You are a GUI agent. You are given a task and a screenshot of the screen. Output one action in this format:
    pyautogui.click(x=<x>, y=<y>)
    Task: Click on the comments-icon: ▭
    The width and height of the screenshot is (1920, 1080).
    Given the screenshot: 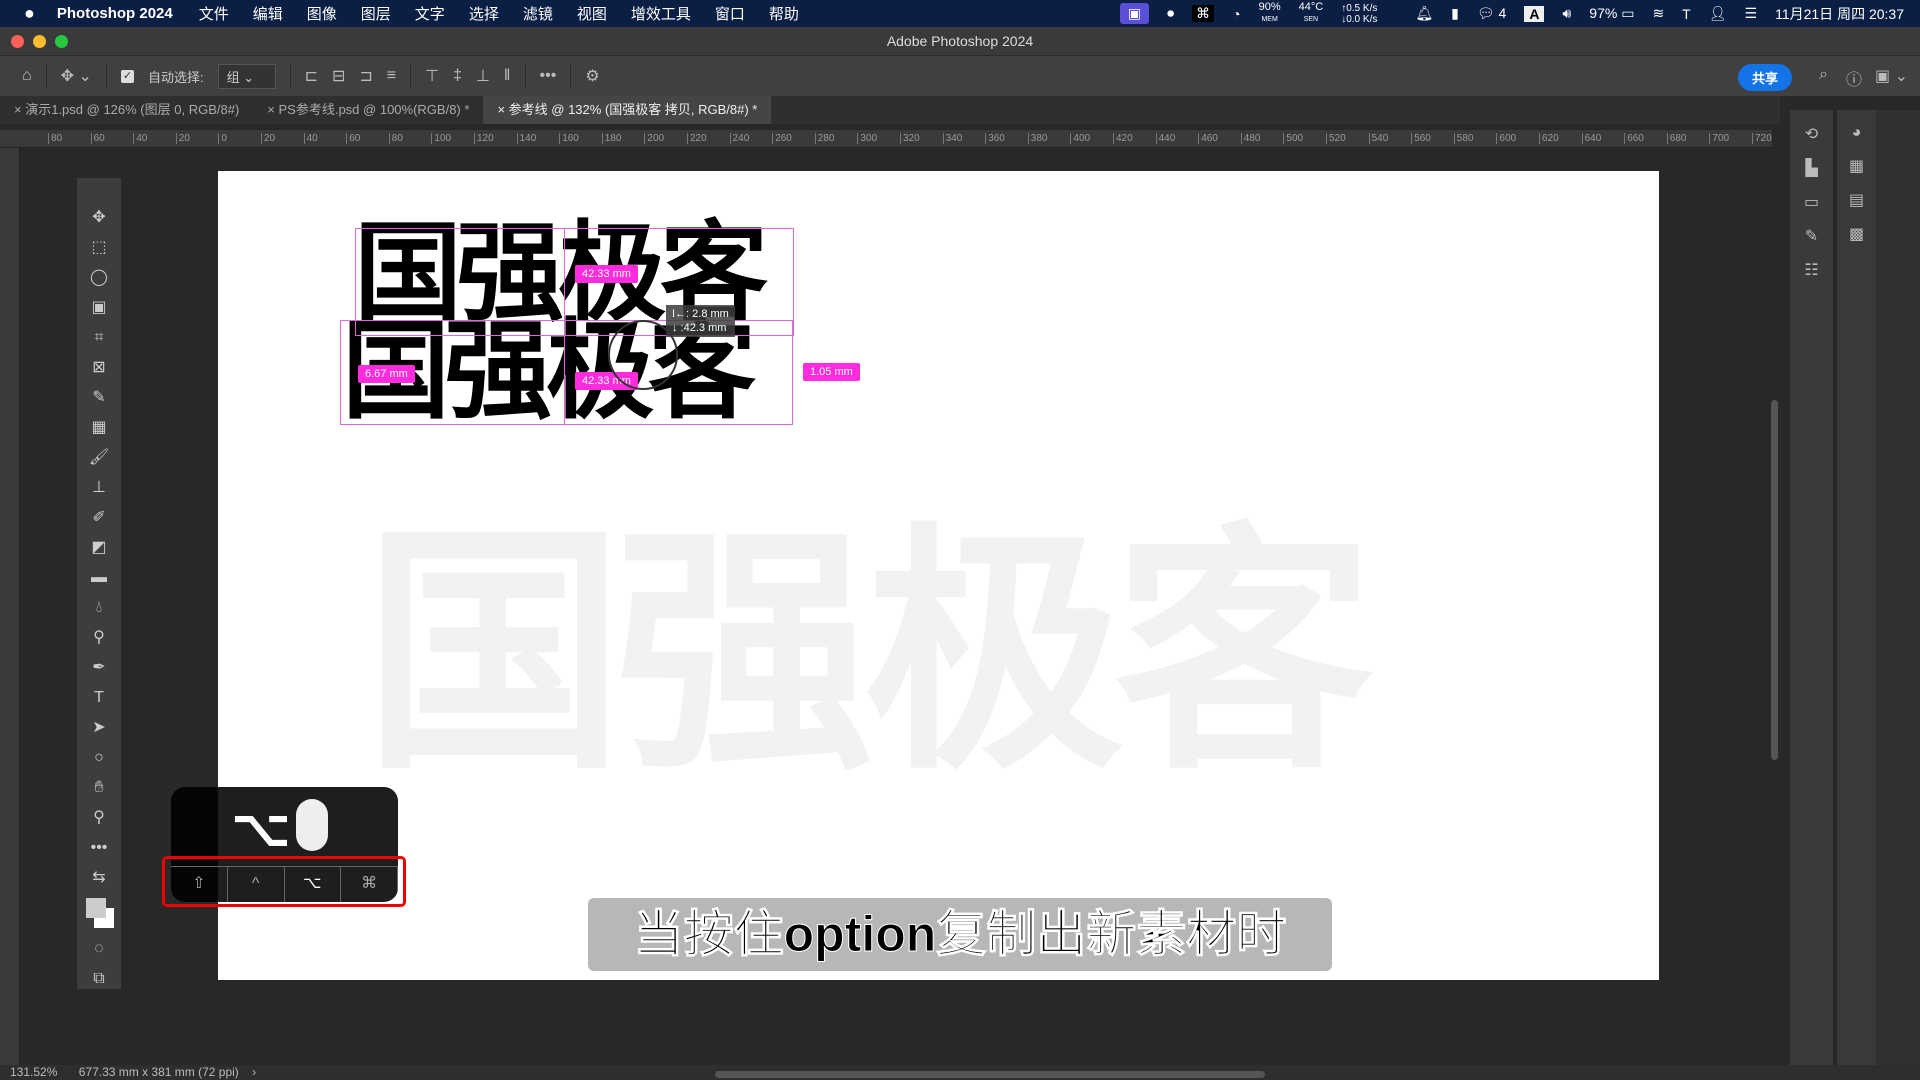 What is the action you would take?
    pyautogui.click(x=1811, y=202)
    